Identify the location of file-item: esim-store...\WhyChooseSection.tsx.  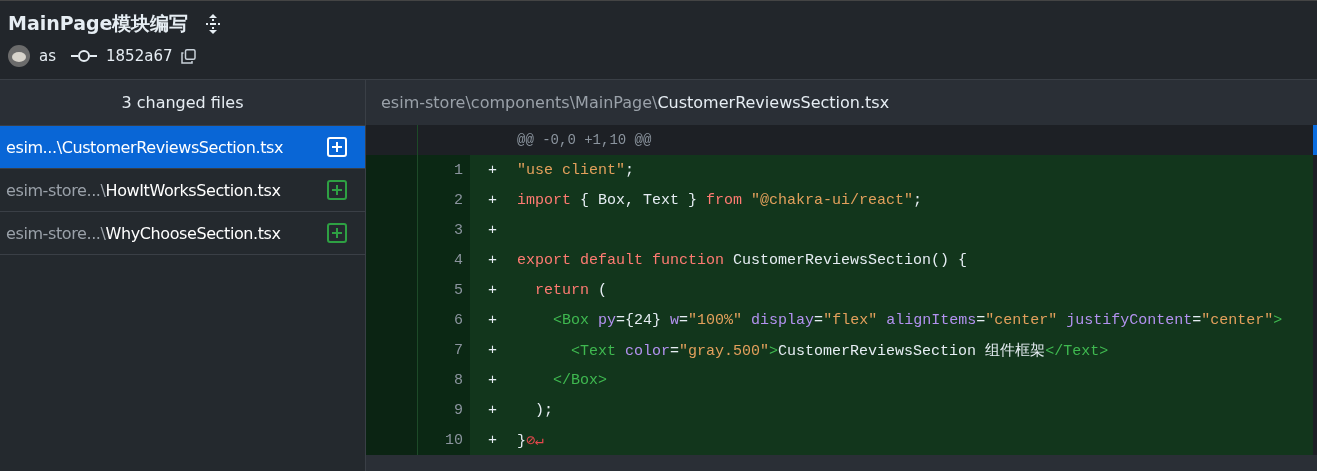
(182, 233).